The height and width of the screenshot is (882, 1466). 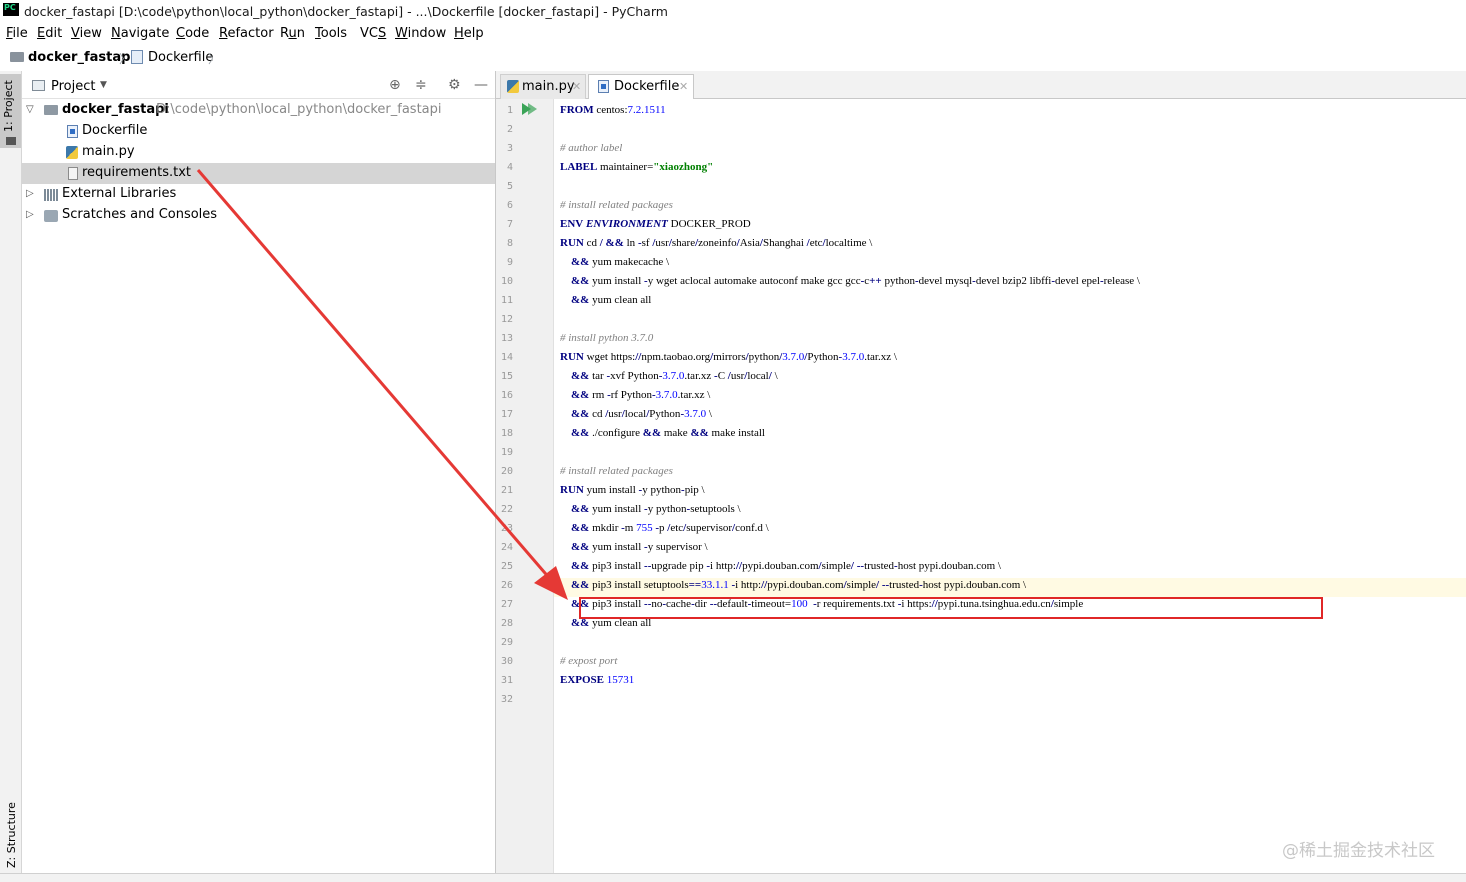 What do you see at coordinates (551, 583) in the screenshot?
I see `arrow-head` at bounding box center [551, 583].